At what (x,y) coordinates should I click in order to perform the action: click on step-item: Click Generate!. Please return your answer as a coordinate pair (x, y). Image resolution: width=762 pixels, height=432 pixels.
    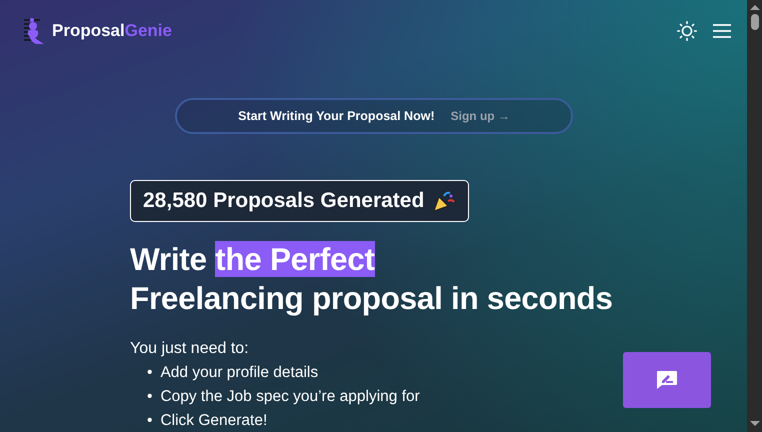
    Looking at the image, I should click on (214, 421).